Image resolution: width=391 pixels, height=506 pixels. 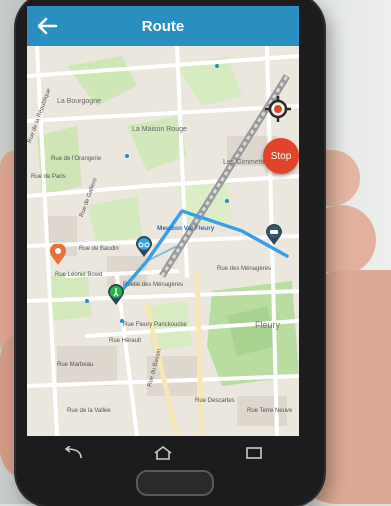 I want to click on map-label-rue-des-menageres: Rue des Ménagères, so click(x=244, y=269).